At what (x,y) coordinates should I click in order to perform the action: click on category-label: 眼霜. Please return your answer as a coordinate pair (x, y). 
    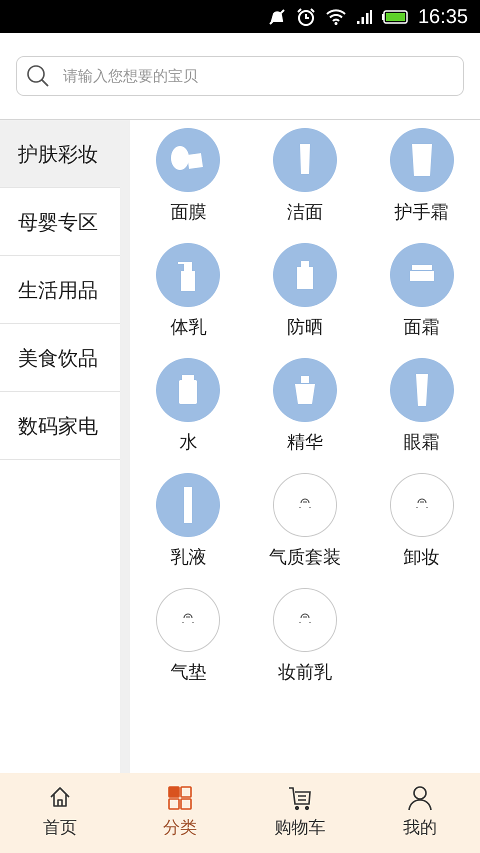
    Looking at the image, I should click on (422, 443).